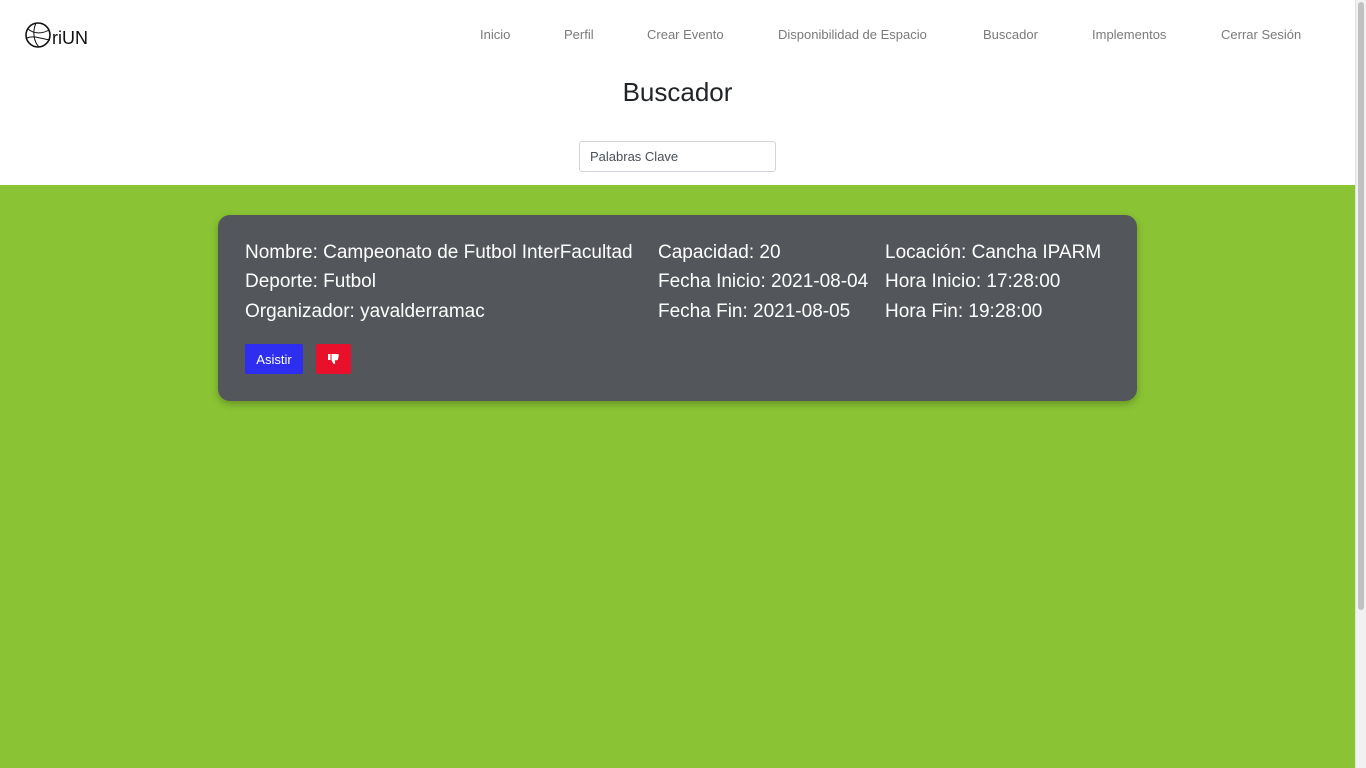 This screenshot has height=768, width=1366. Describe the element at coordinates (754, 311) in the screenshot. I see `event-end-date: Fecha Fin: 2021-08-05` at that location.